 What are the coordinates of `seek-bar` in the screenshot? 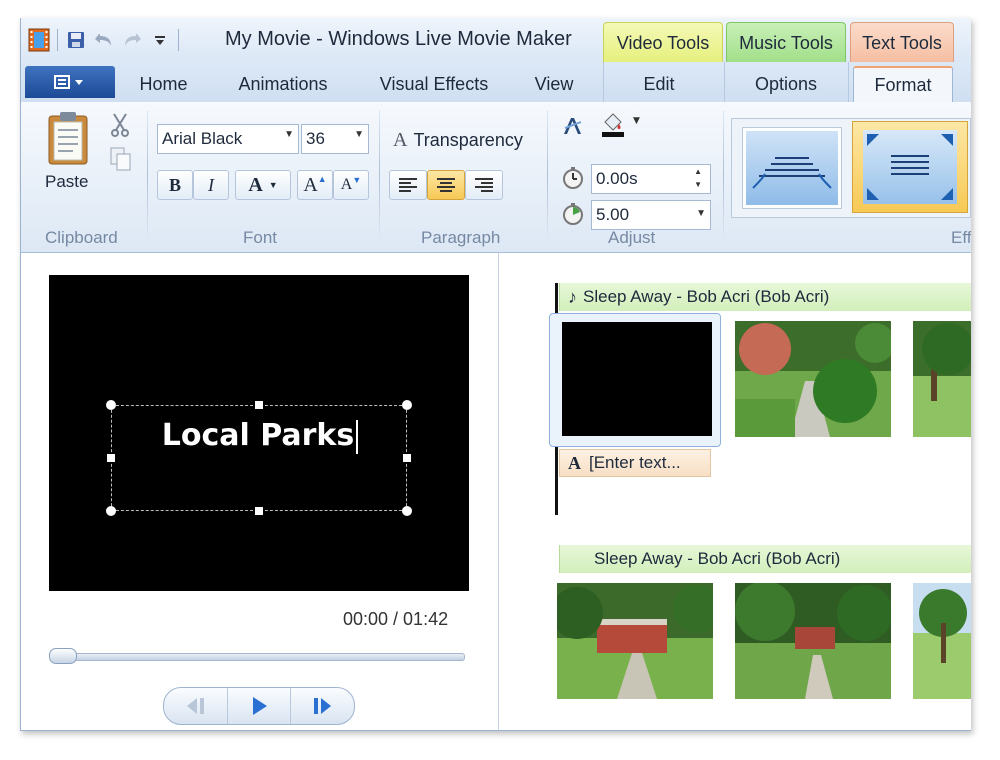 It's located at (258, 657).